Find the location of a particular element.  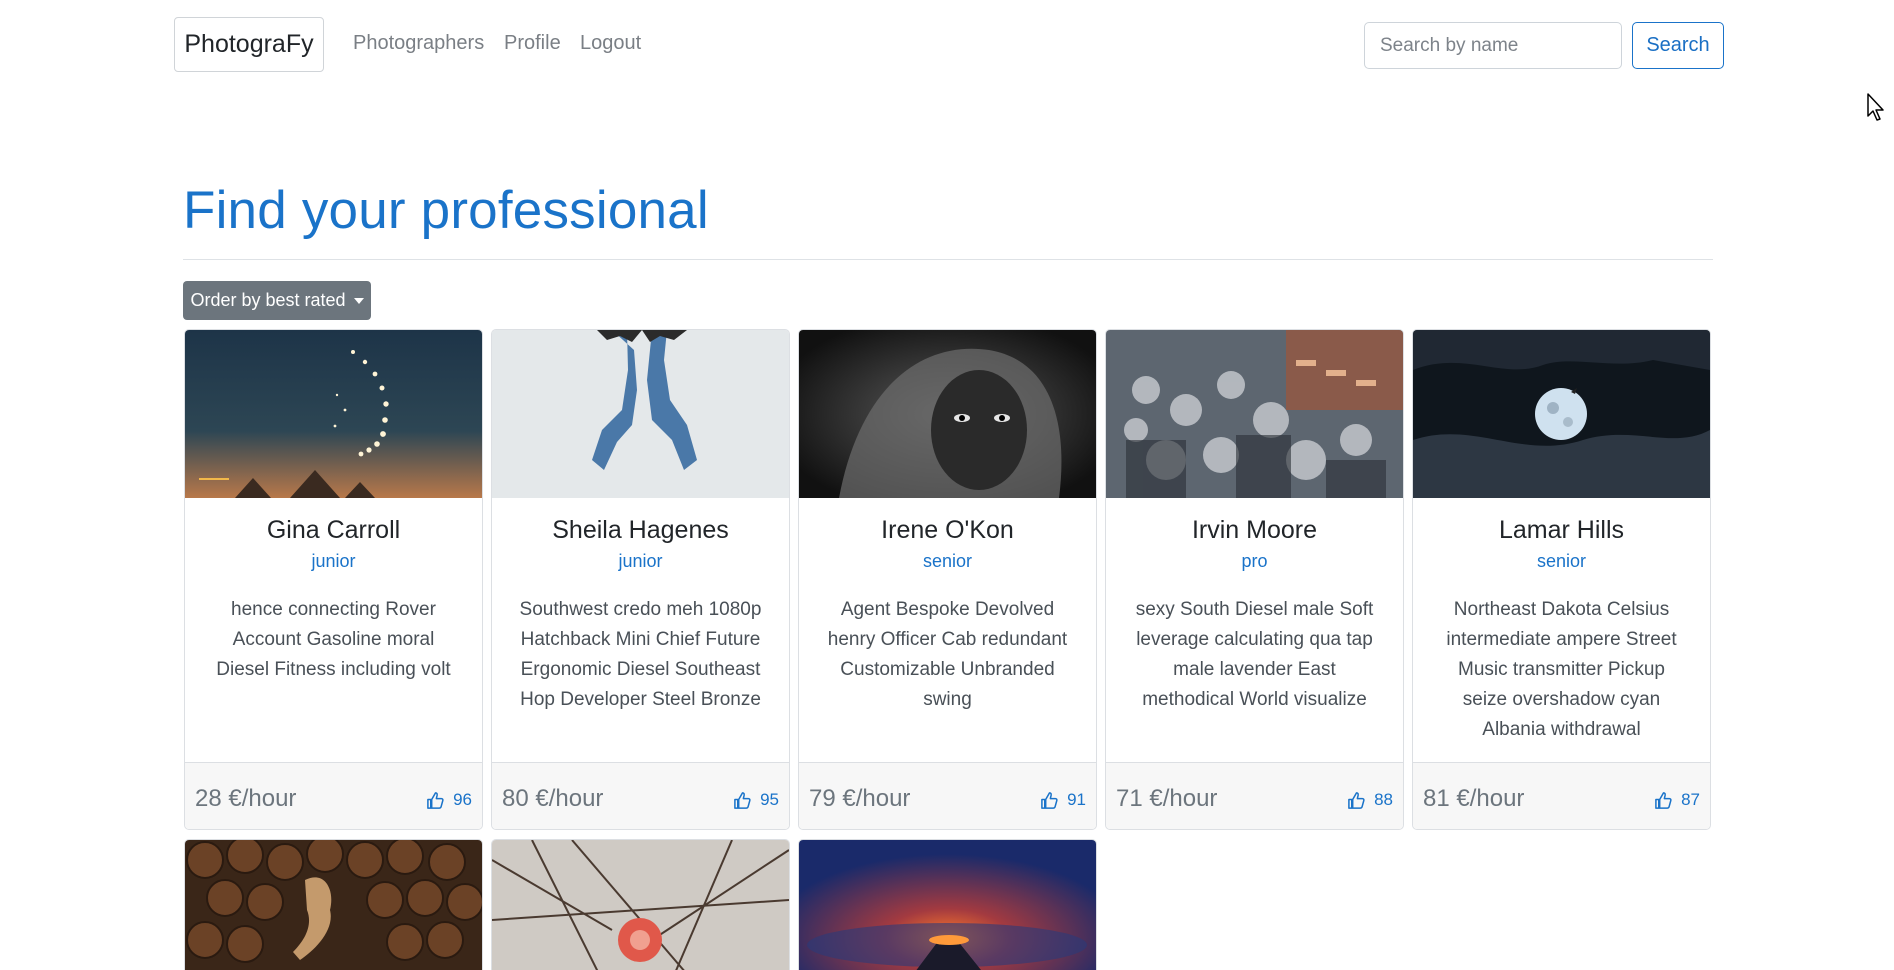

nav-link-profile: Profile is located at coordinates (532, 43).